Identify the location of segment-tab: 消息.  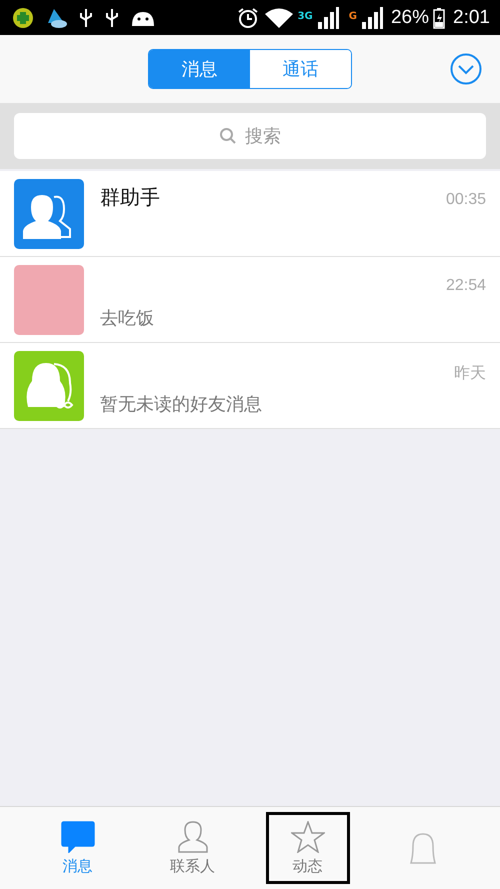
(199, 69).